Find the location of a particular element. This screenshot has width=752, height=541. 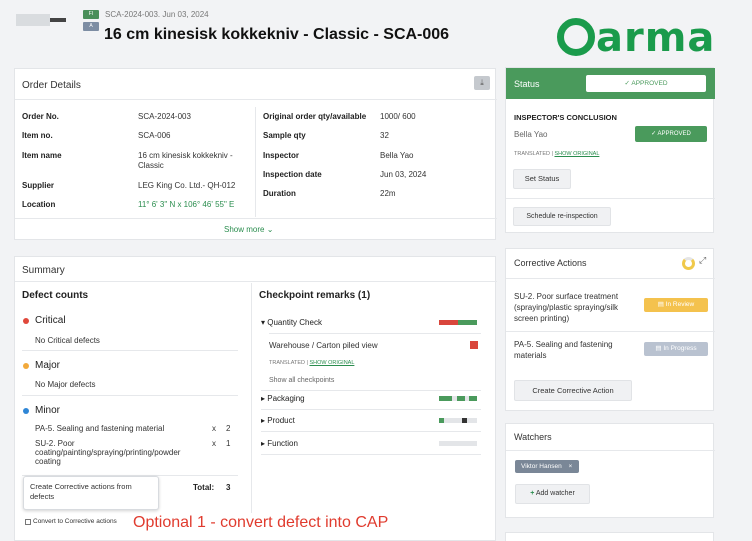

inspector-value: Bella Yao is located at coordinates (397, 155).